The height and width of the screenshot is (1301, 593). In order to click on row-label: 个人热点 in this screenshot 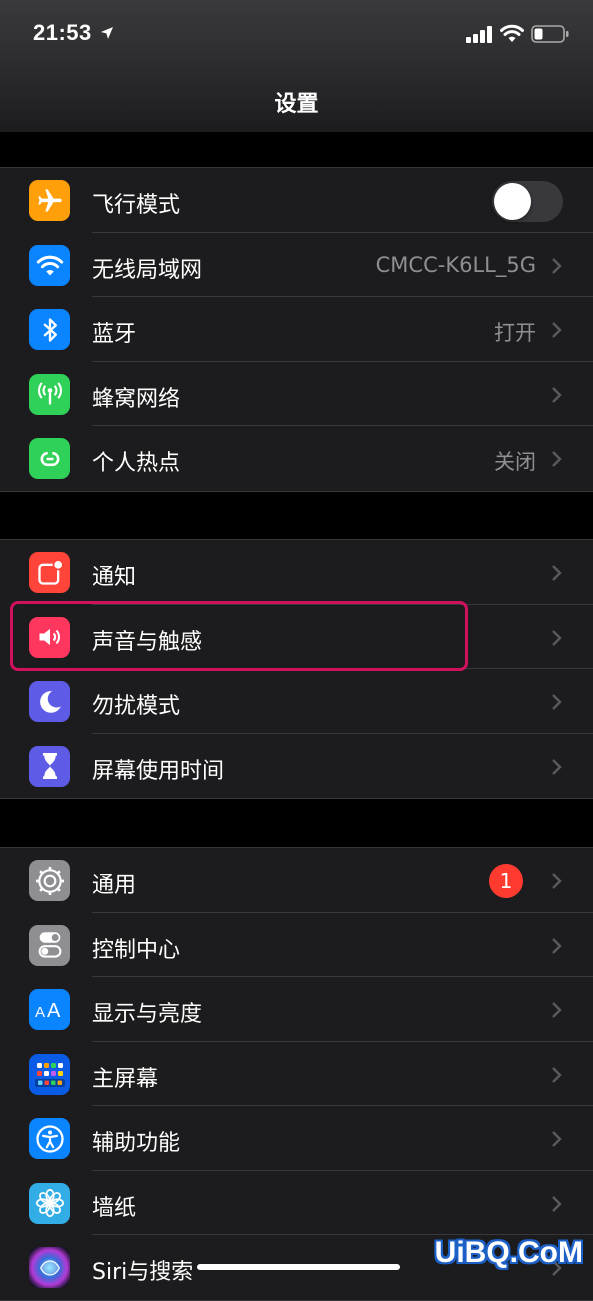, I will do `click(136, 463)`.